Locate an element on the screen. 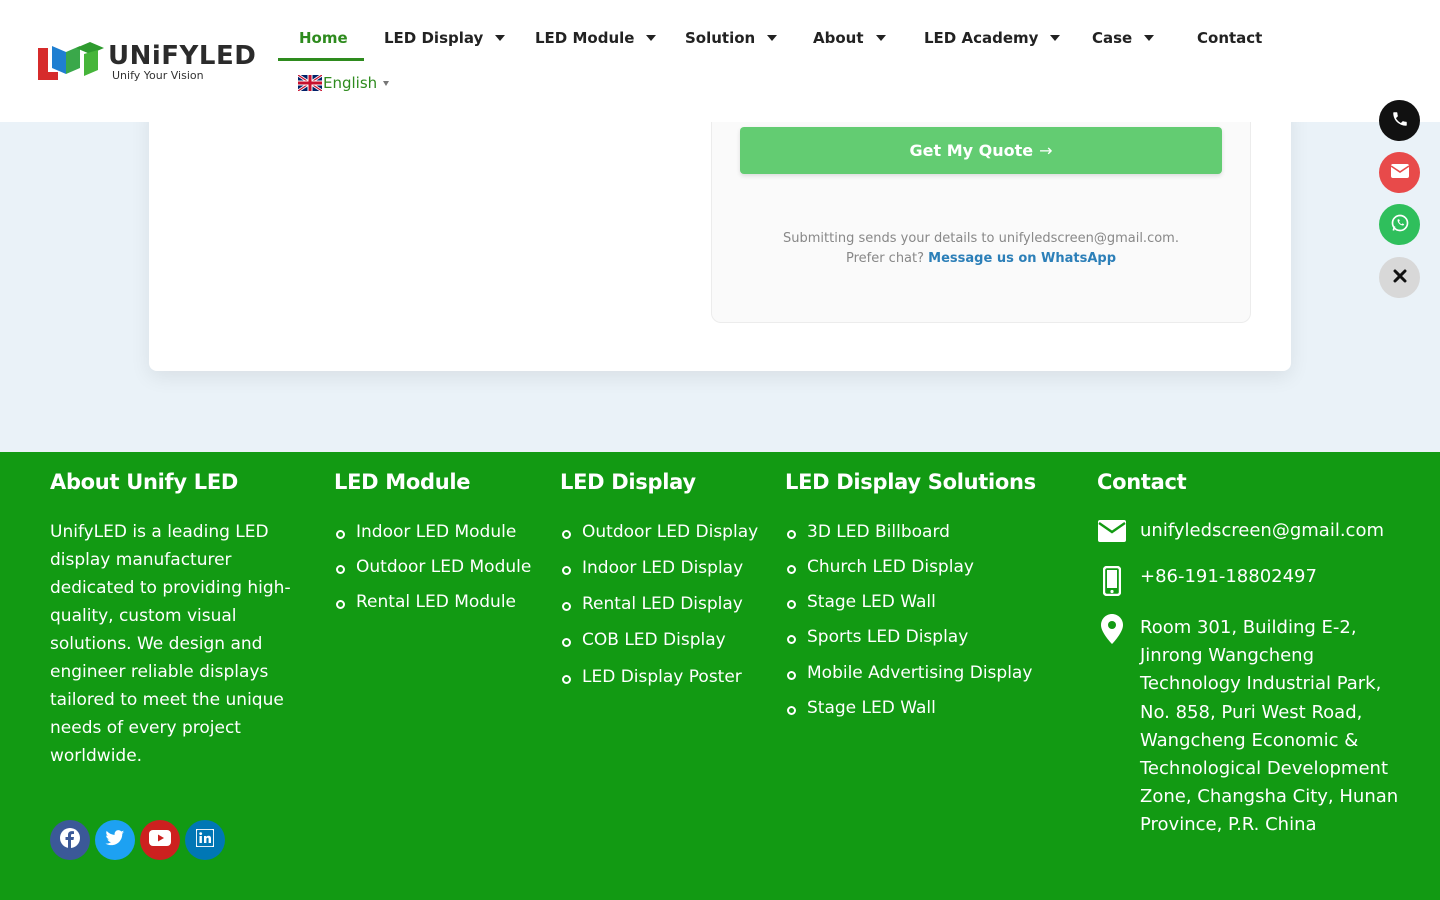 This screenshot has height=900, width=1440. nav-led-display: LED Display is located at coordinates (445, 38).